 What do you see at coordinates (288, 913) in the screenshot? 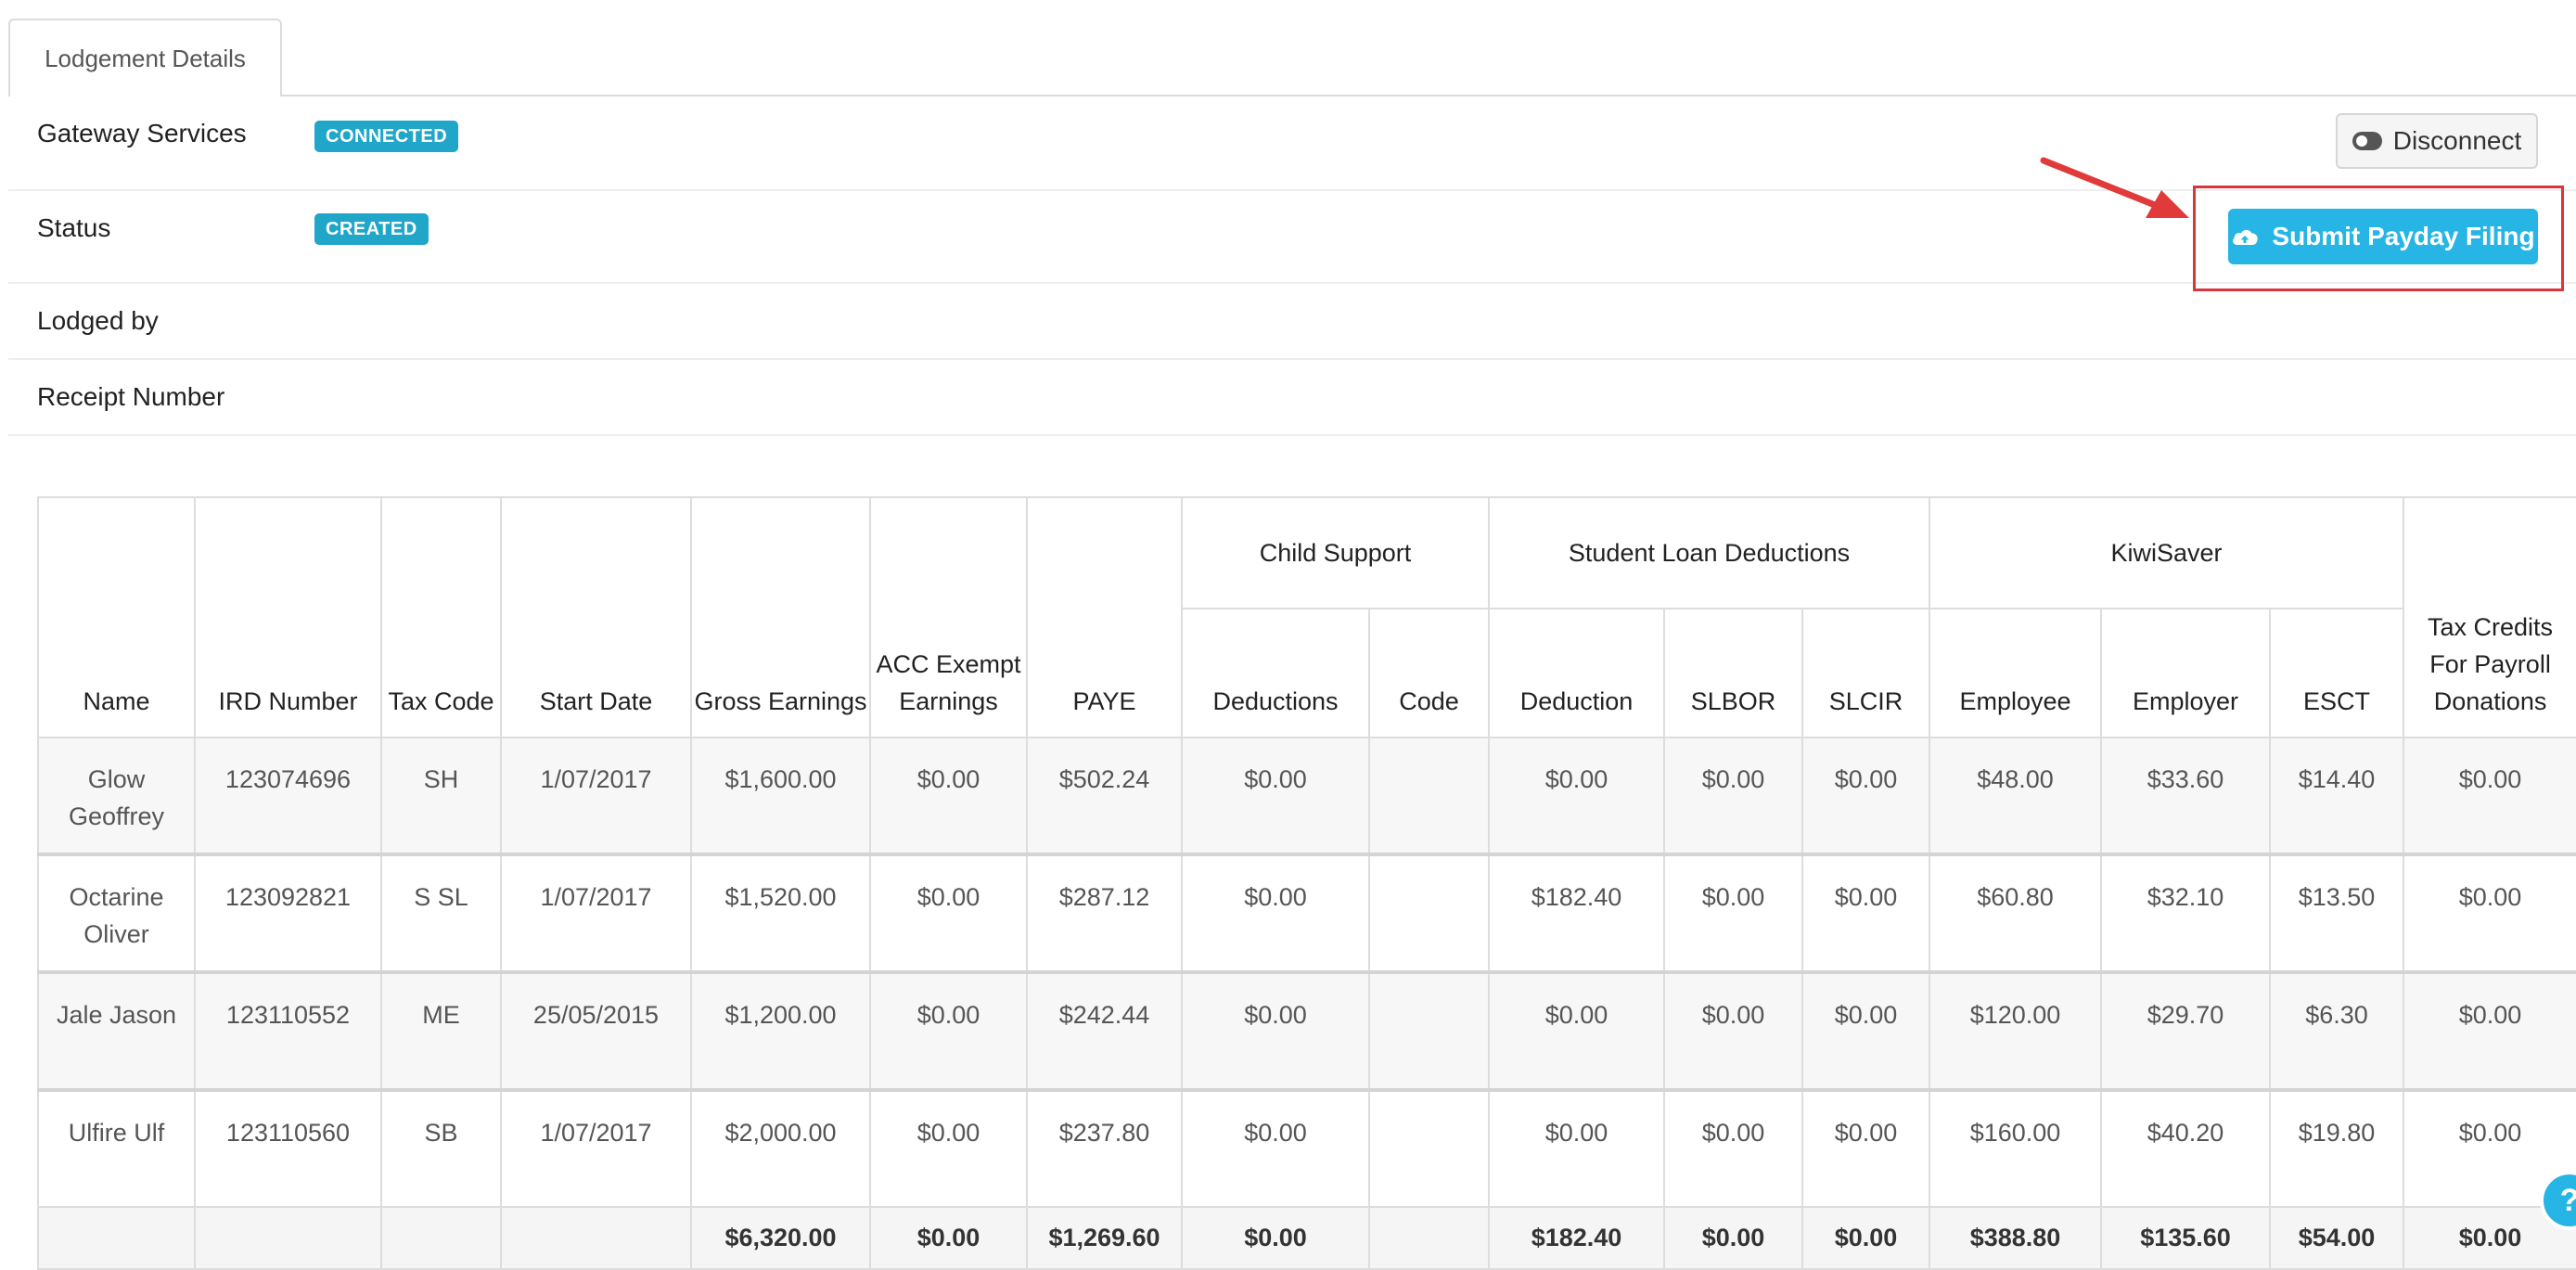
I see `cell-ird: 123092821` at bounding box center [288, 913].